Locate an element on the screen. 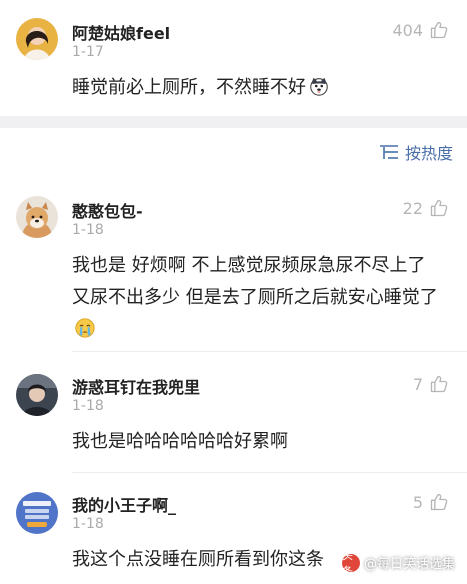 This screenshot has width=467, height=584. post-like-button: 404 is located at coordinates (420, 30).